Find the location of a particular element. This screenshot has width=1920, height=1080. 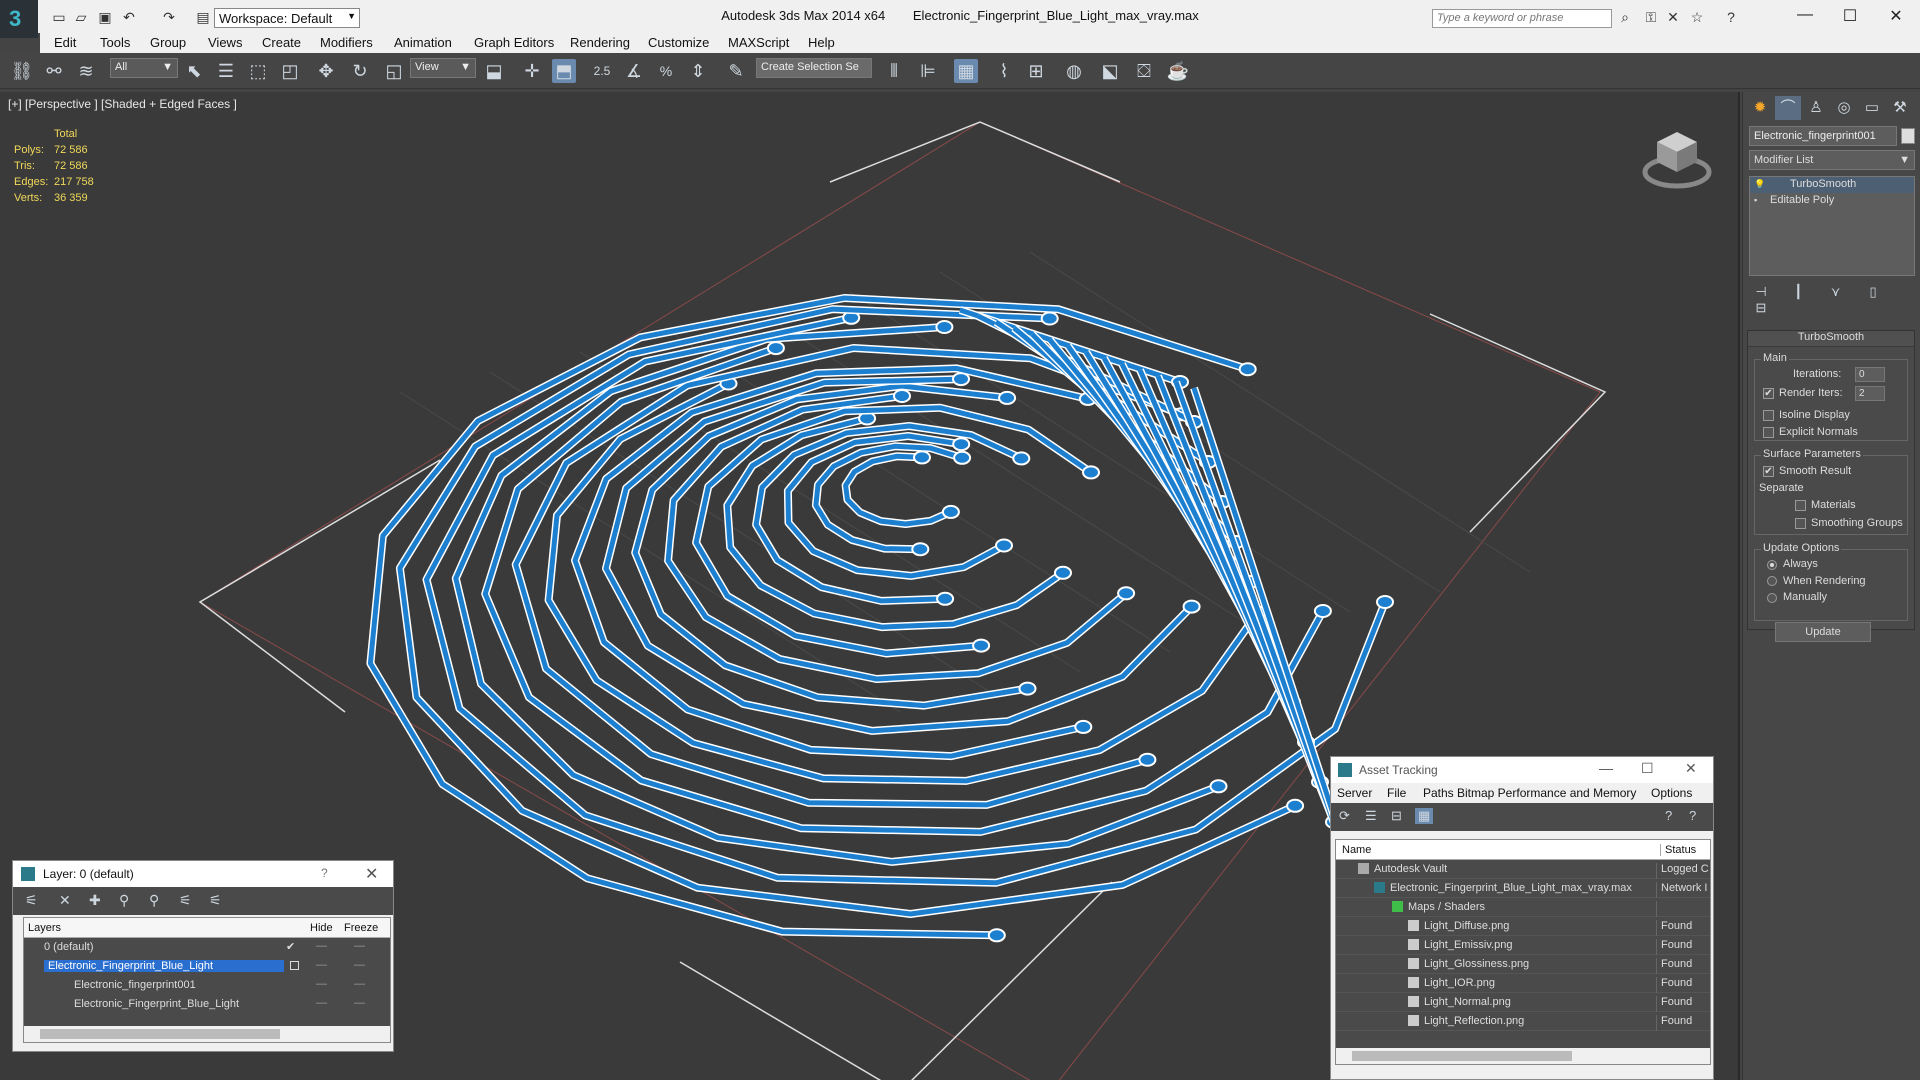

asset-menu-options: Options is located at coordinates (1671, 793).